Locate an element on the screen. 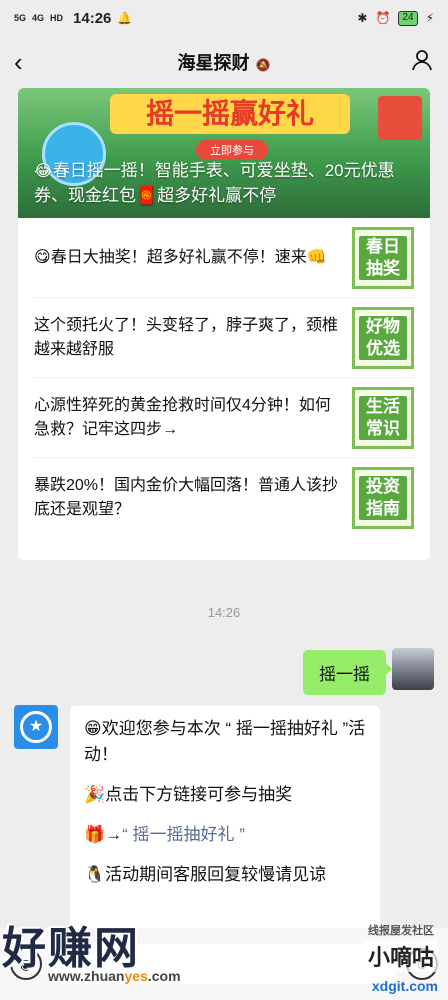 The width and height of the screenshot is (448, 1000). banner-caption: 😂春日摇一摇！智能手表、可爱坐垫、20元优惠券、现金红包🧧超多好礼赢不停 is located at coordinates (227, 183).